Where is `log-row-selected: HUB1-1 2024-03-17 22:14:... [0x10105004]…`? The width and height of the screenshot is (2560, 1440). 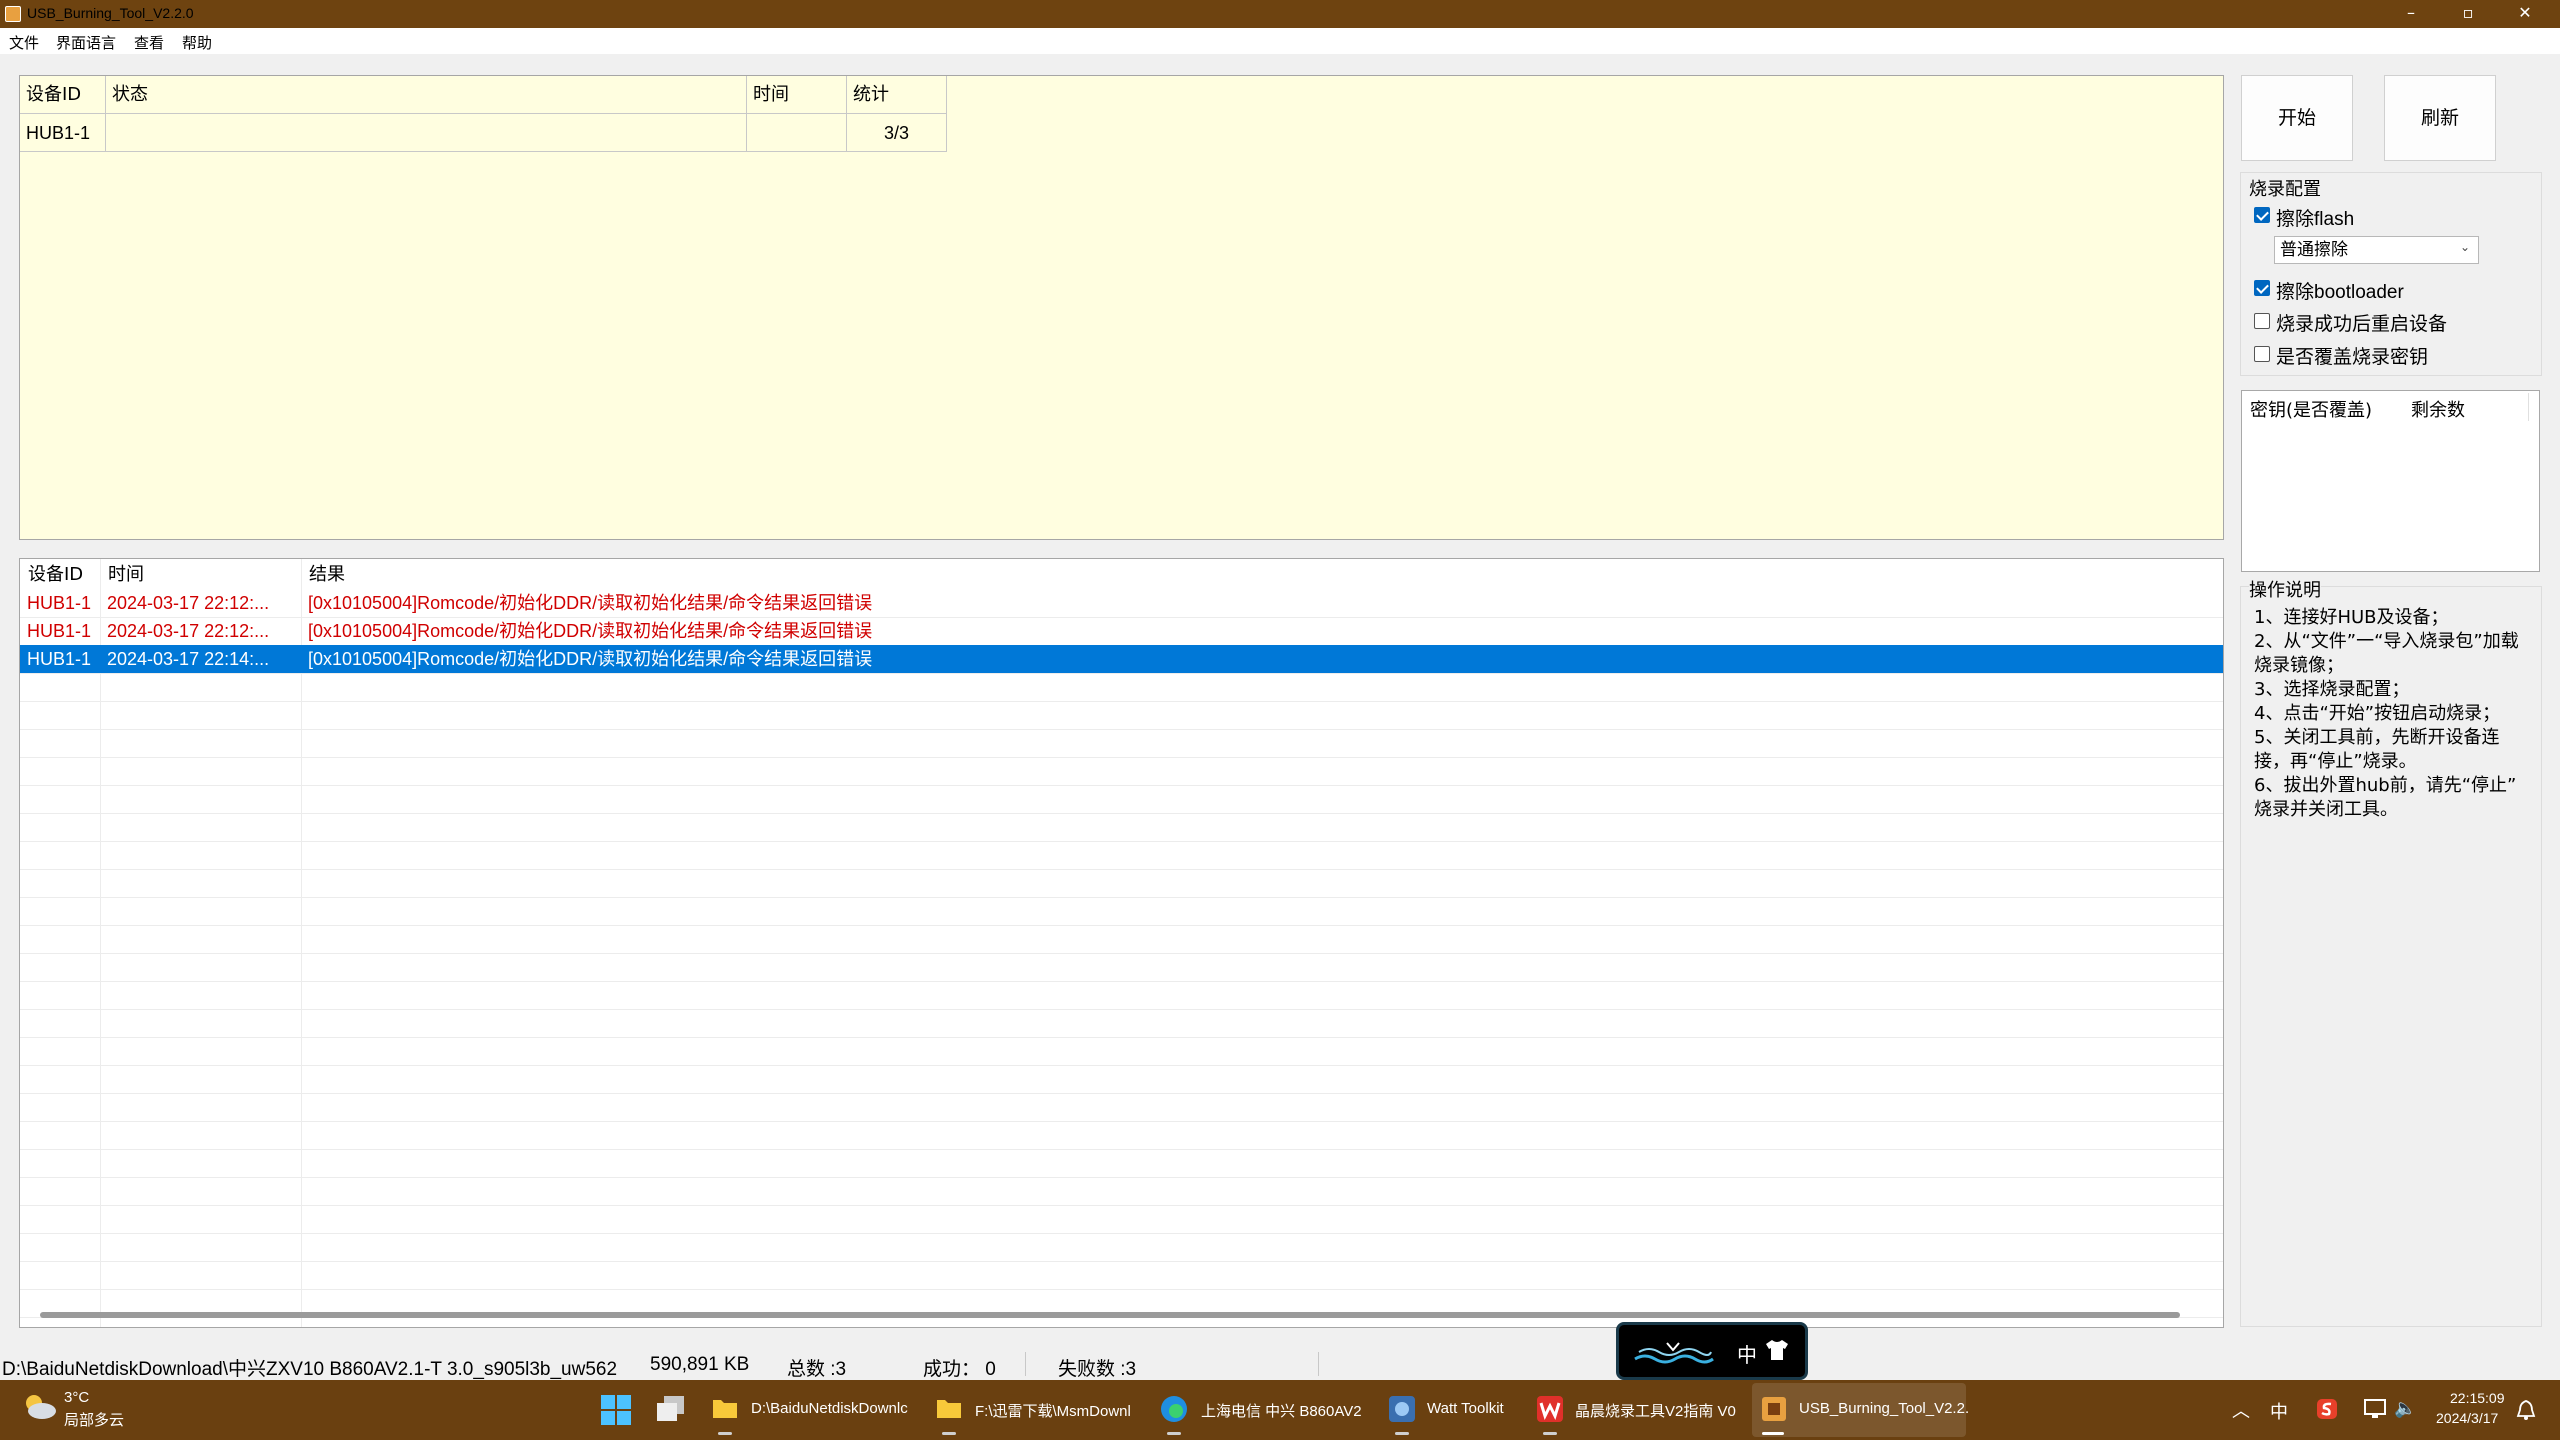
log-row-selected: HUB1-1 2024-03-17 22:14:... [0x10105004]… is located at coordinates (1121, 659).